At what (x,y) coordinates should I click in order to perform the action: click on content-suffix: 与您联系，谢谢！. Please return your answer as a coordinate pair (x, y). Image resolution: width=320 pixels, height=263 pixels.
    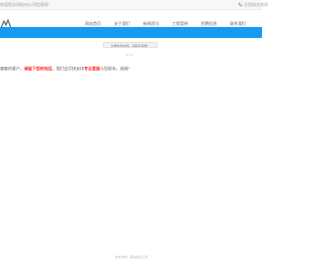
    Looking at the image, I should click on (116, 68).